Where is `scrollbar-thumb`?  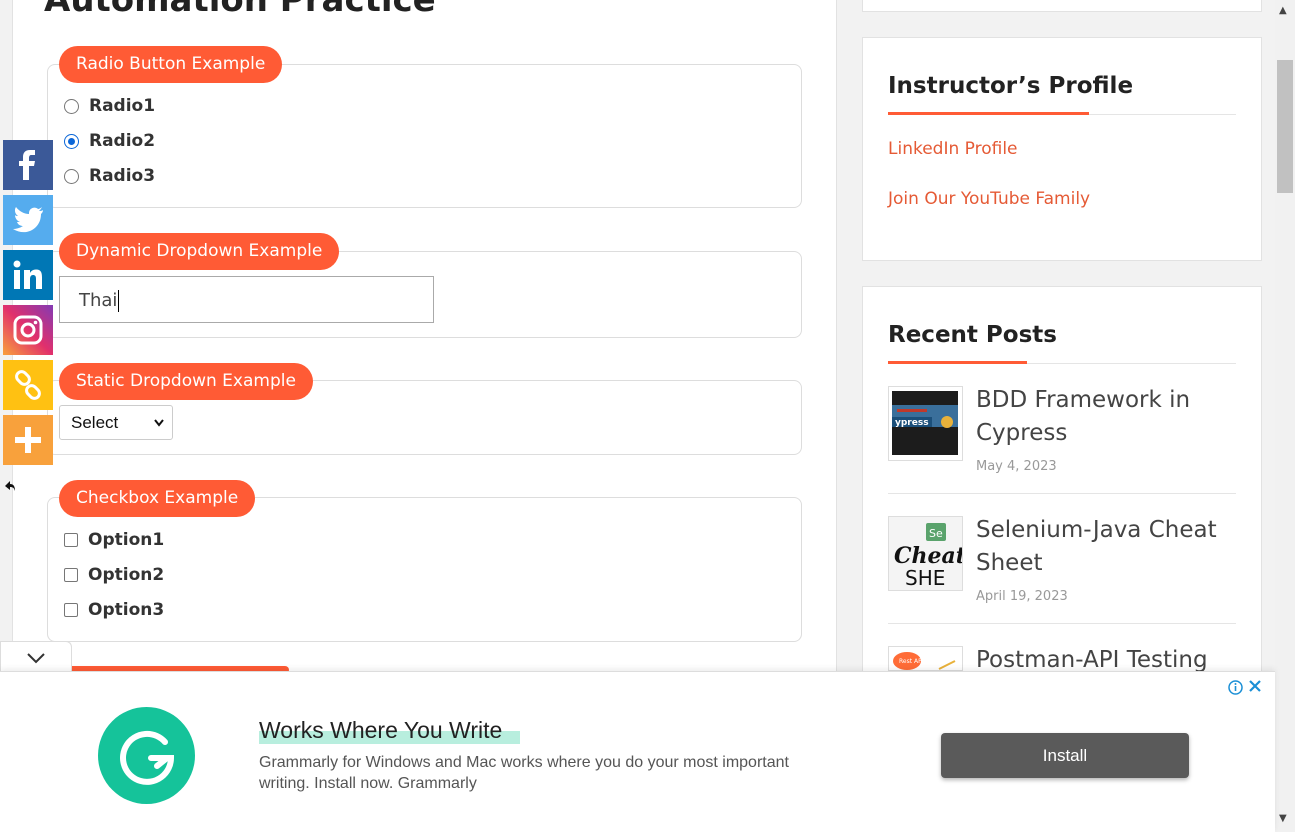 scrollbar-thumb is located at coordinates (1285, 126).